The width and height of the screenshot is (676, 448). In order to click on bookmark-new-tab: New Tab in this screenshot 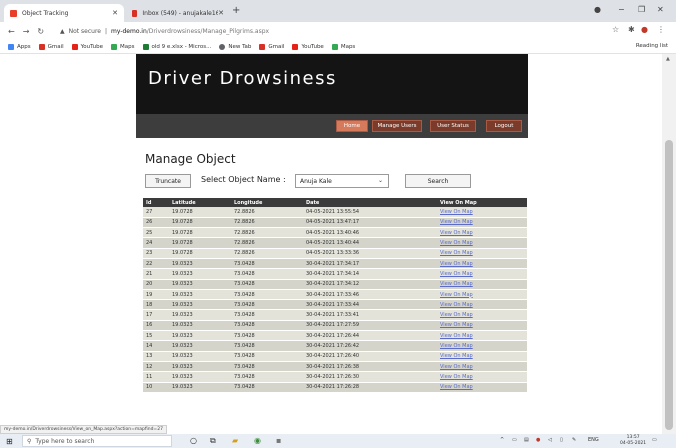, I will do `click(235, 46)`.